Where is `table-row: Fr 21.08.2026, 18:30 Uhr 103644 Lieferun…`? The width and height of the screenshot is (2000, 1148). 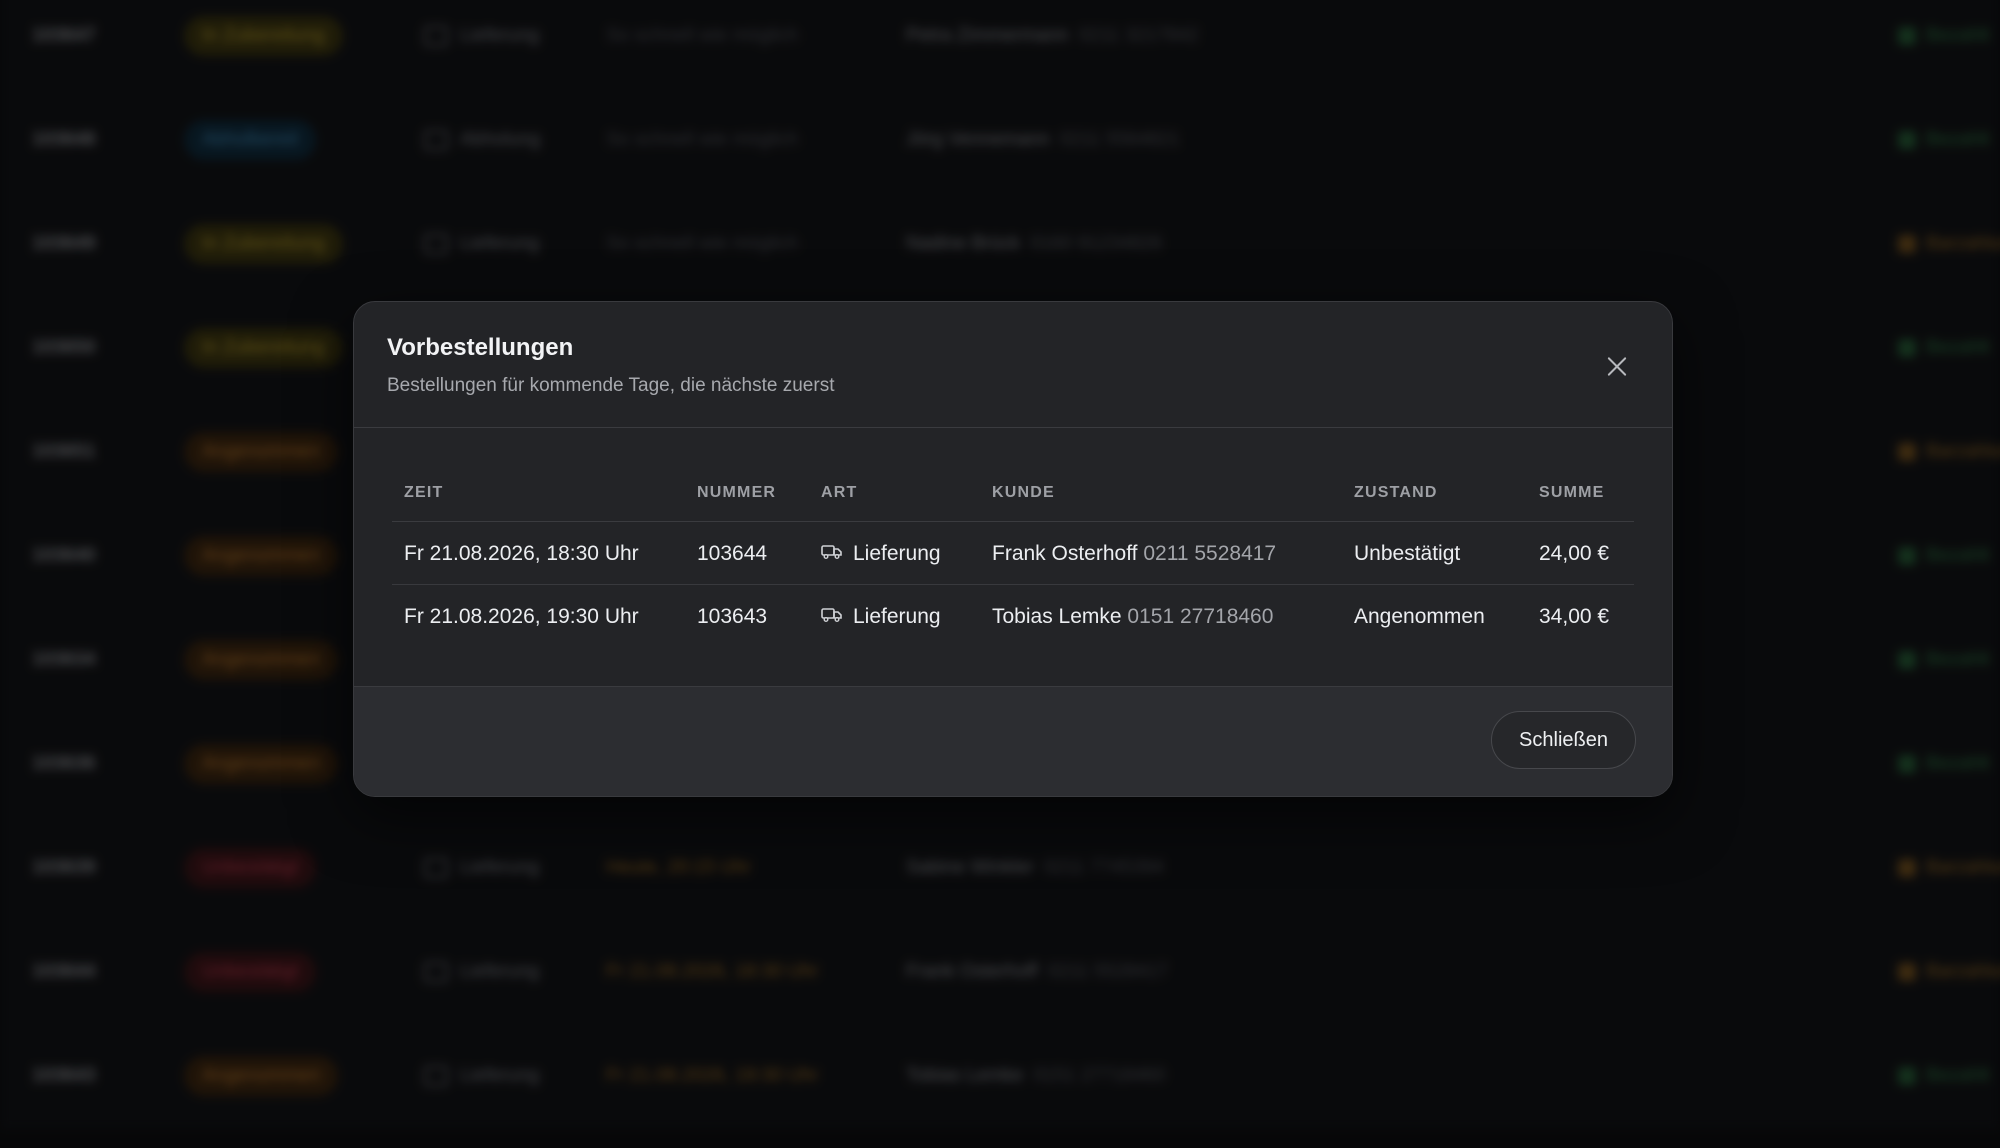
table-row: Fr 21.08.2026, 18:30 Uhr 103644 Lieferun… is located at coordinates (1013, 553).